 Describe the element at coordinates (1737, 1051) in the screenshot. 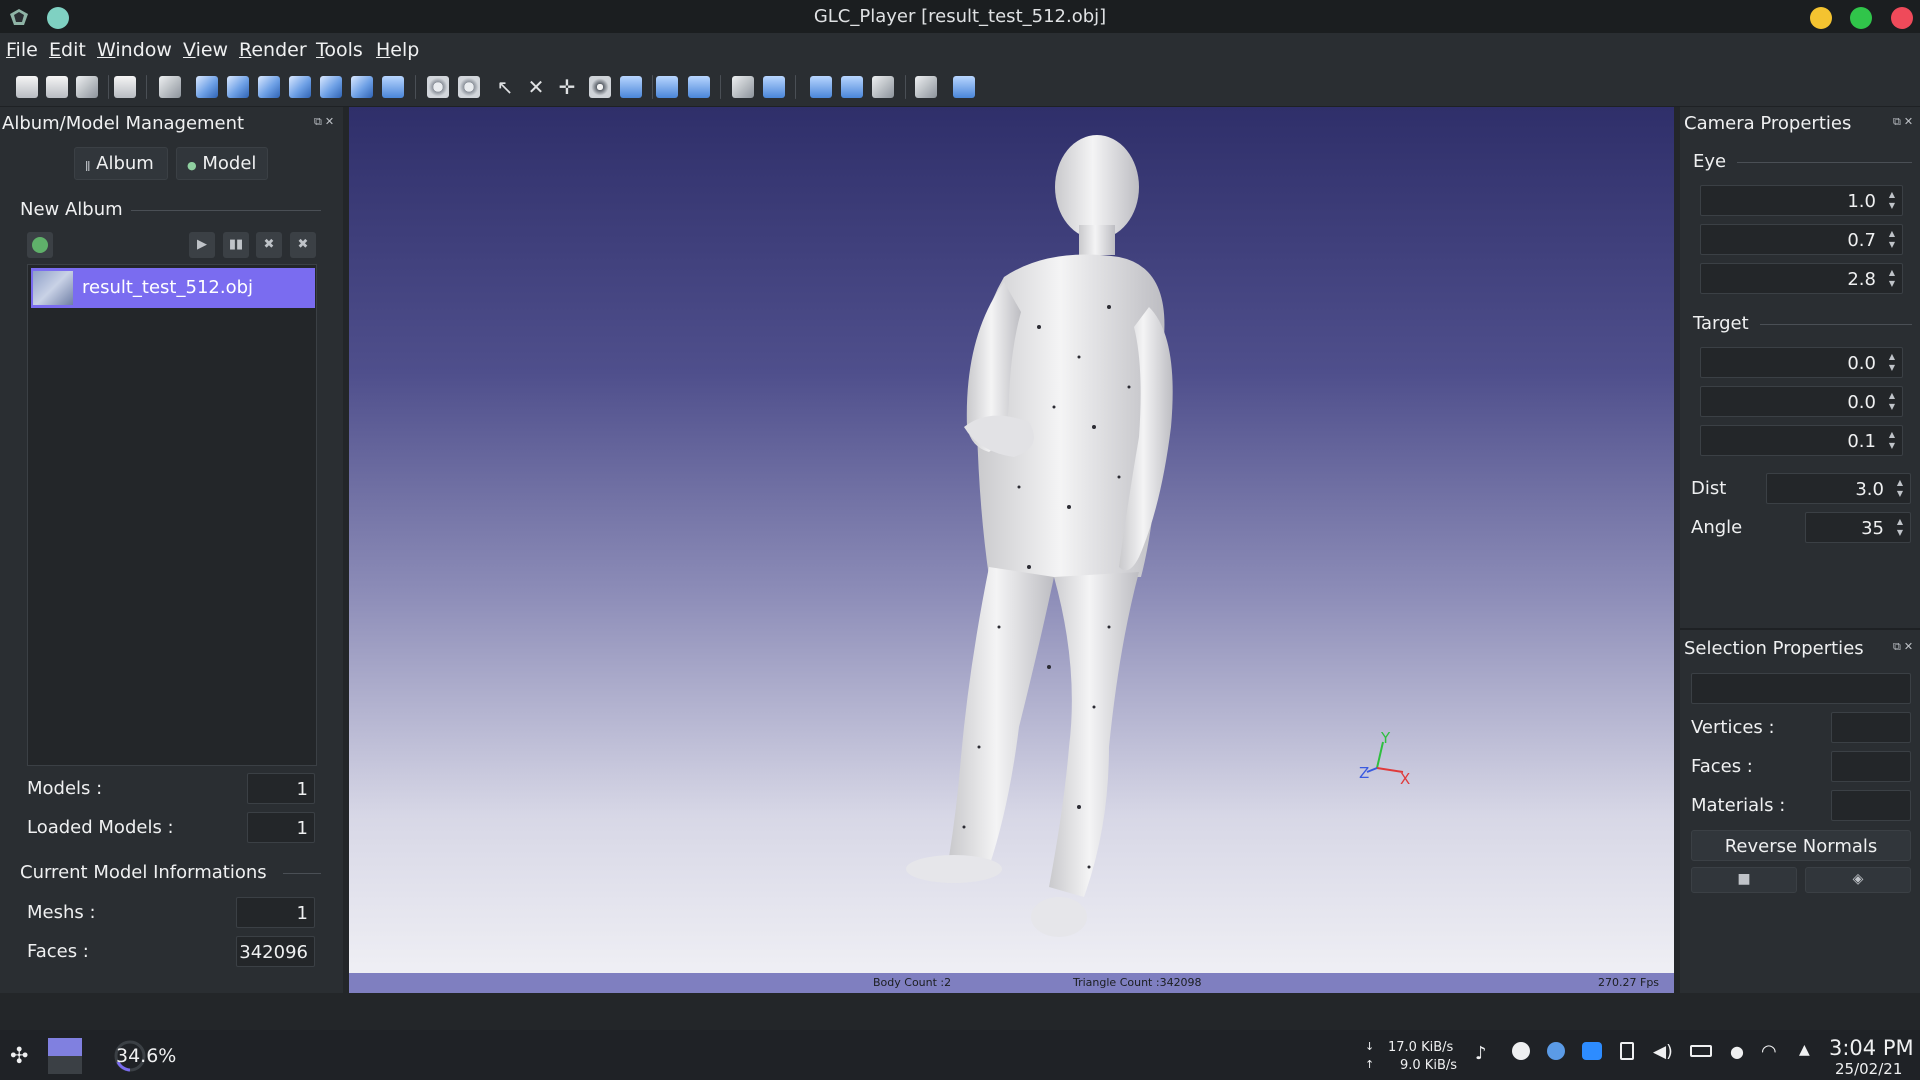

I see `microphone-icon: ●` at that location.